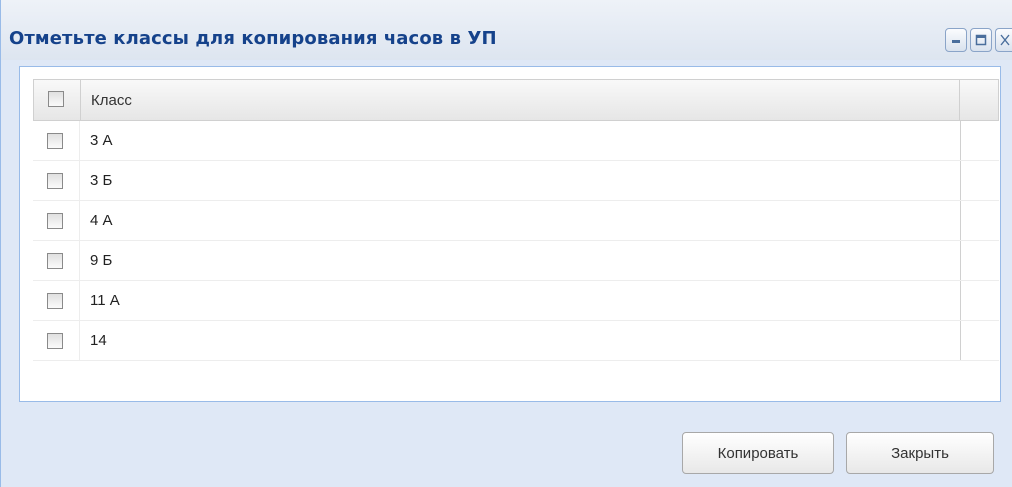 The width and height of the screenshot is (1012, 487). What do you see at coordinates (520, 220) in the screenshot?
I see `row-class-cell: 4 А` at bounding box center [520, 220].